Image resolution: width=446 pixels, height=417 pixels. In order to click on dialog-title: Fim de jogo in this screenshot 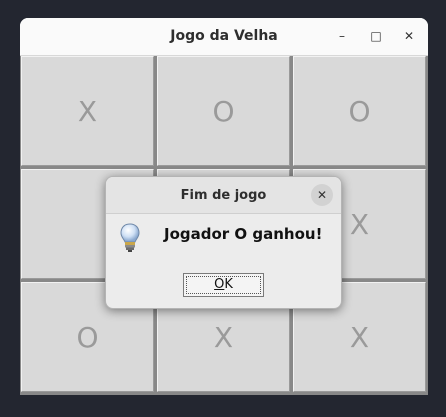, I will do `click(223, 195)`.